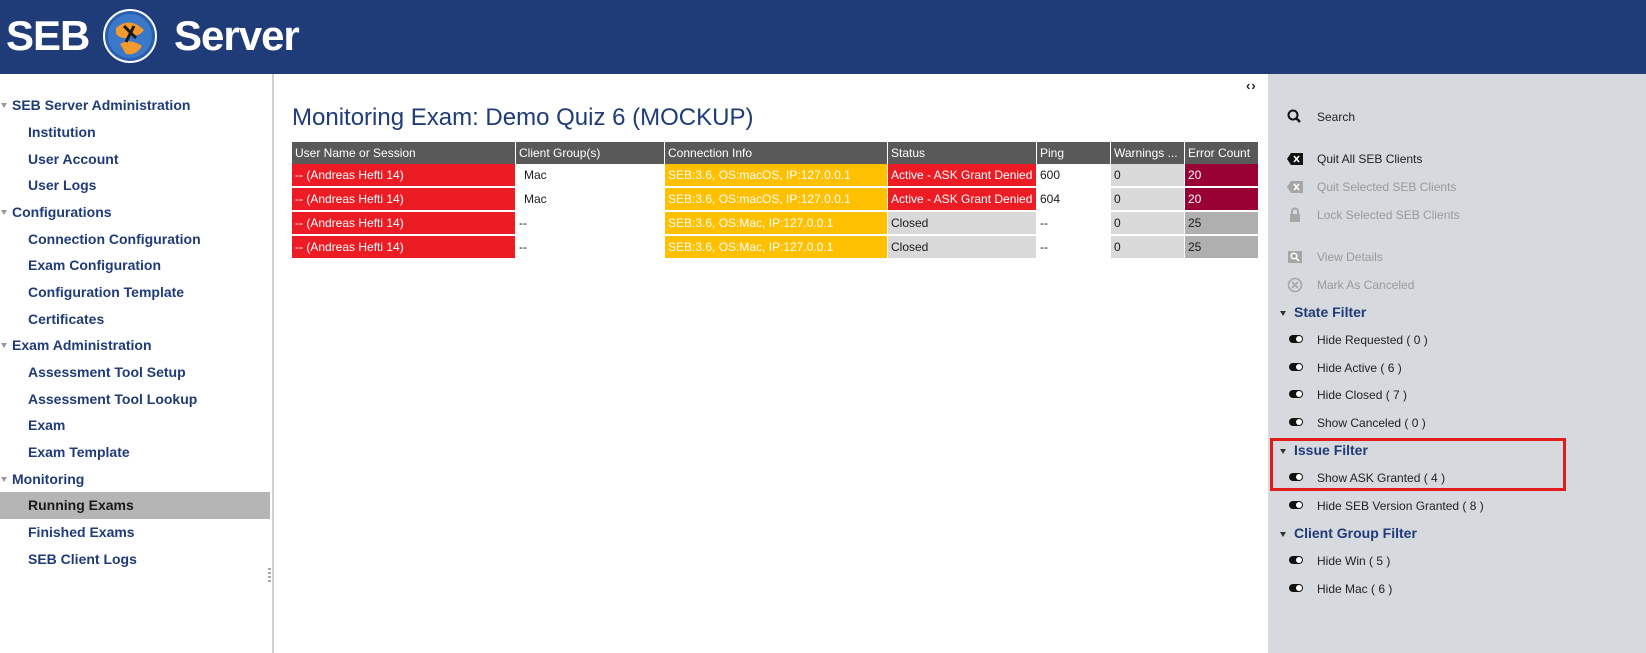 The image size is (1646, 653). What do you see at coordinates (1295, 285) in the screenshot?
I see `cancel-icon` at bounding box center [1295, 285].